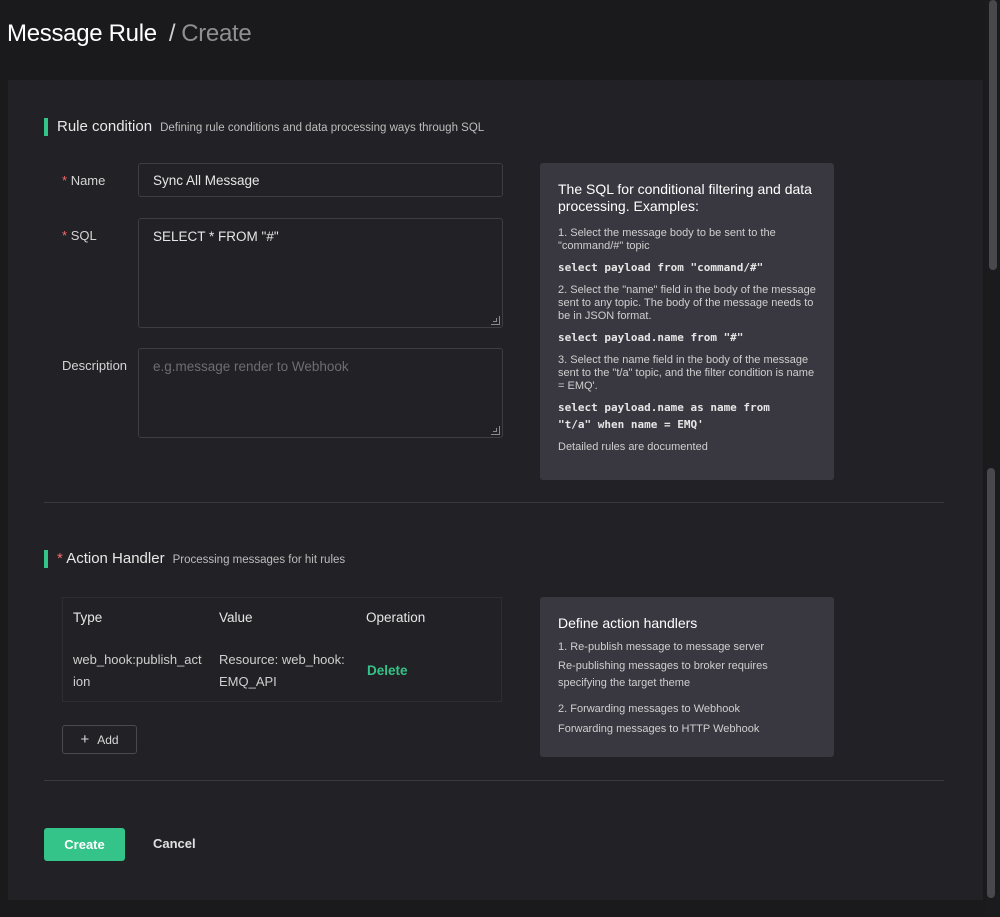  Describe the element at coordinates (79, 235) in the screenshot. I see `sql-label: * SQL` at that location.